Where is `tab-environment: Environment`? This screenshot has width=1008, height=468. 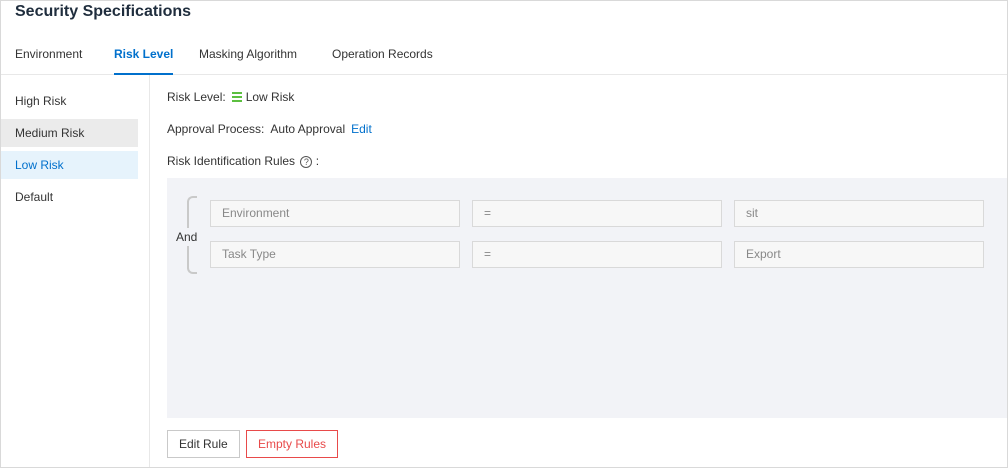
tab-environment: Environment is located at coordinates (48, 55).